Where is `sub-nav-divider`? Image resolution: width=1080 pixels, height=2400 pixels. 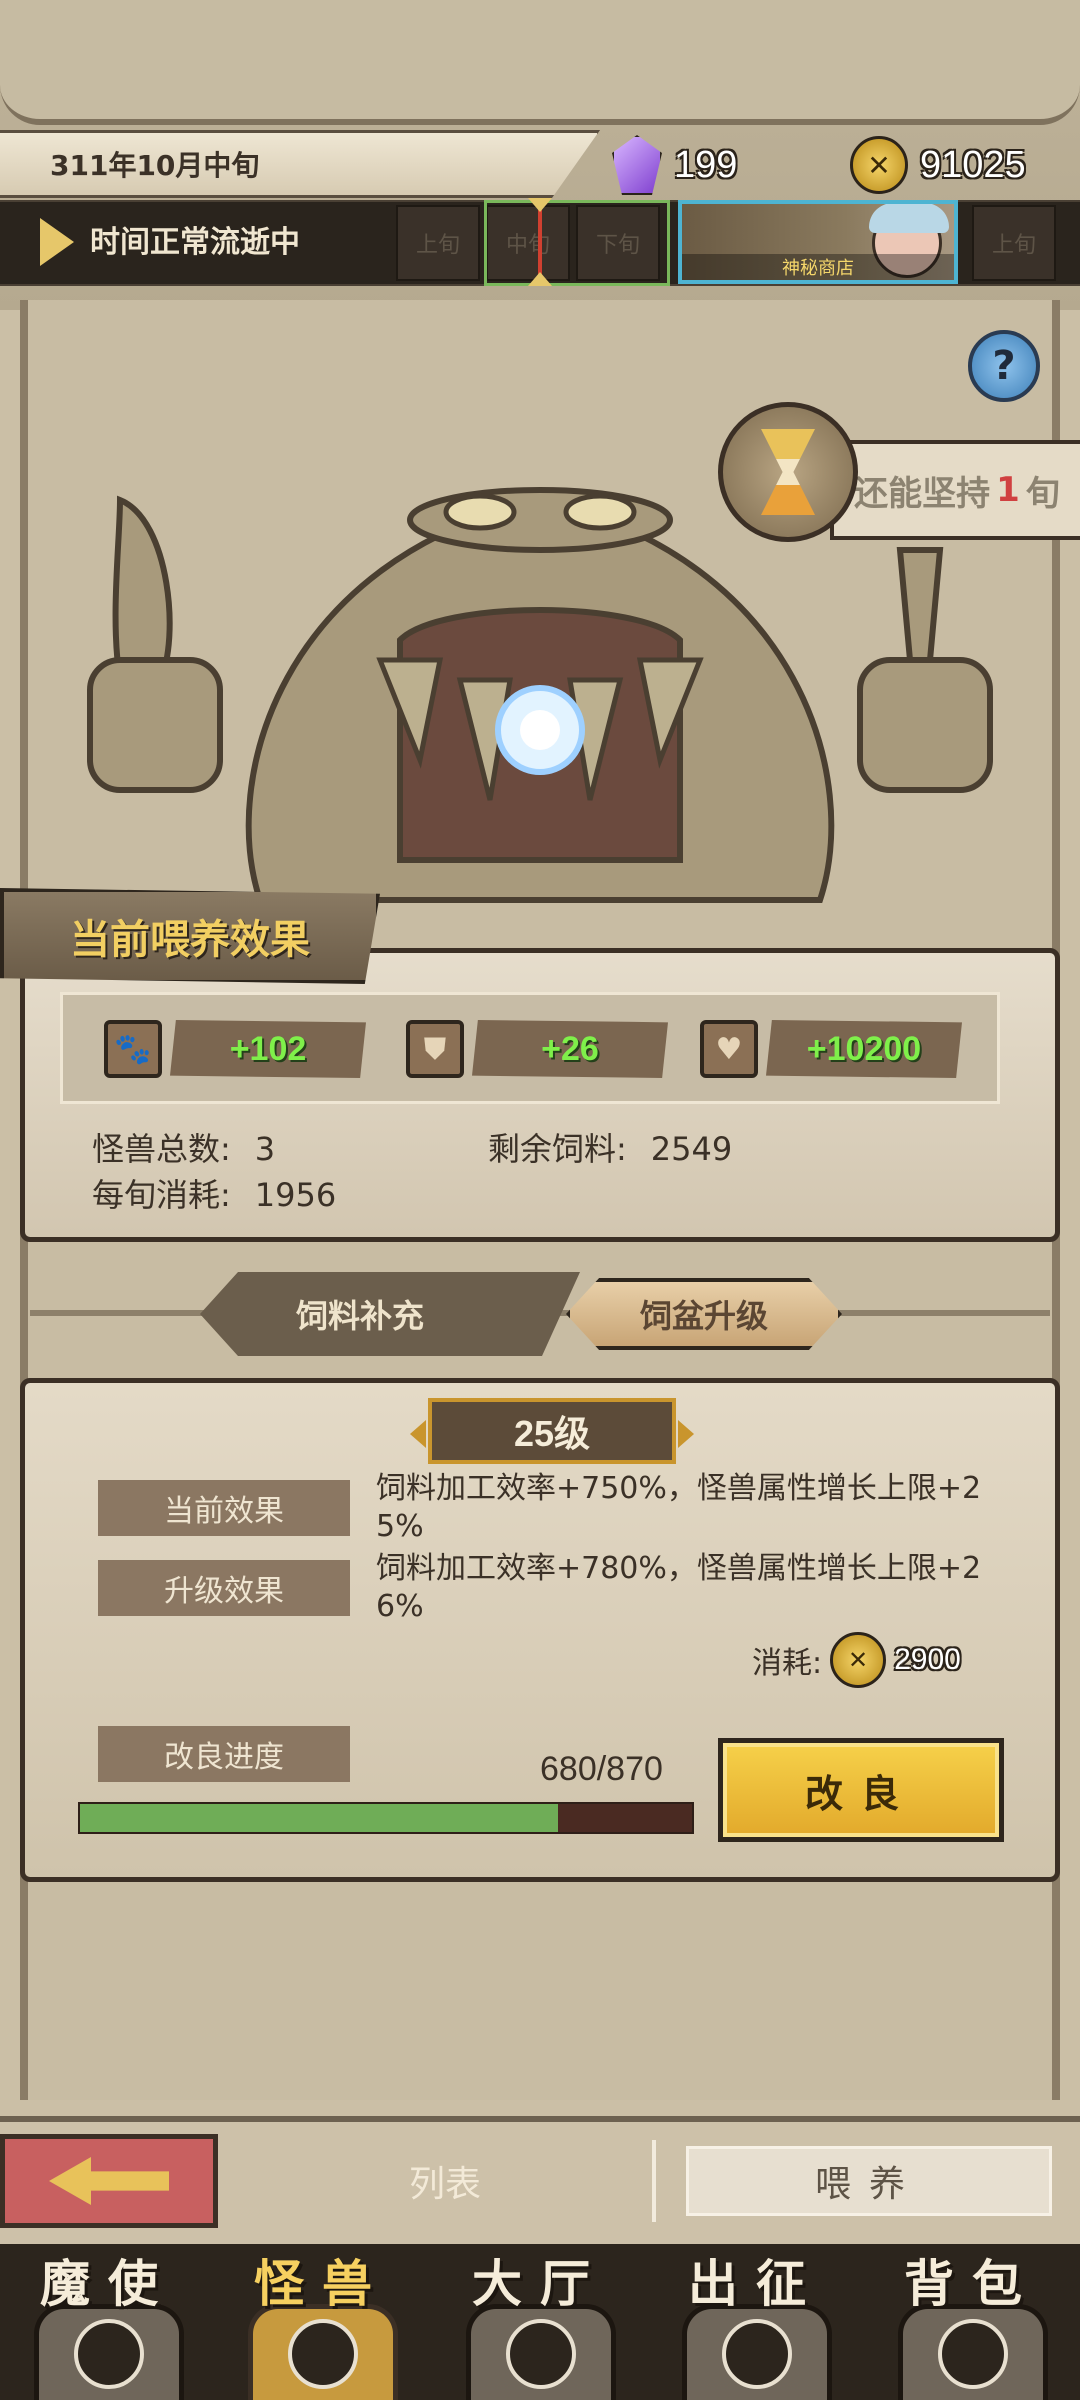
sub-nav-divider is located at coordinates (654, 2181).